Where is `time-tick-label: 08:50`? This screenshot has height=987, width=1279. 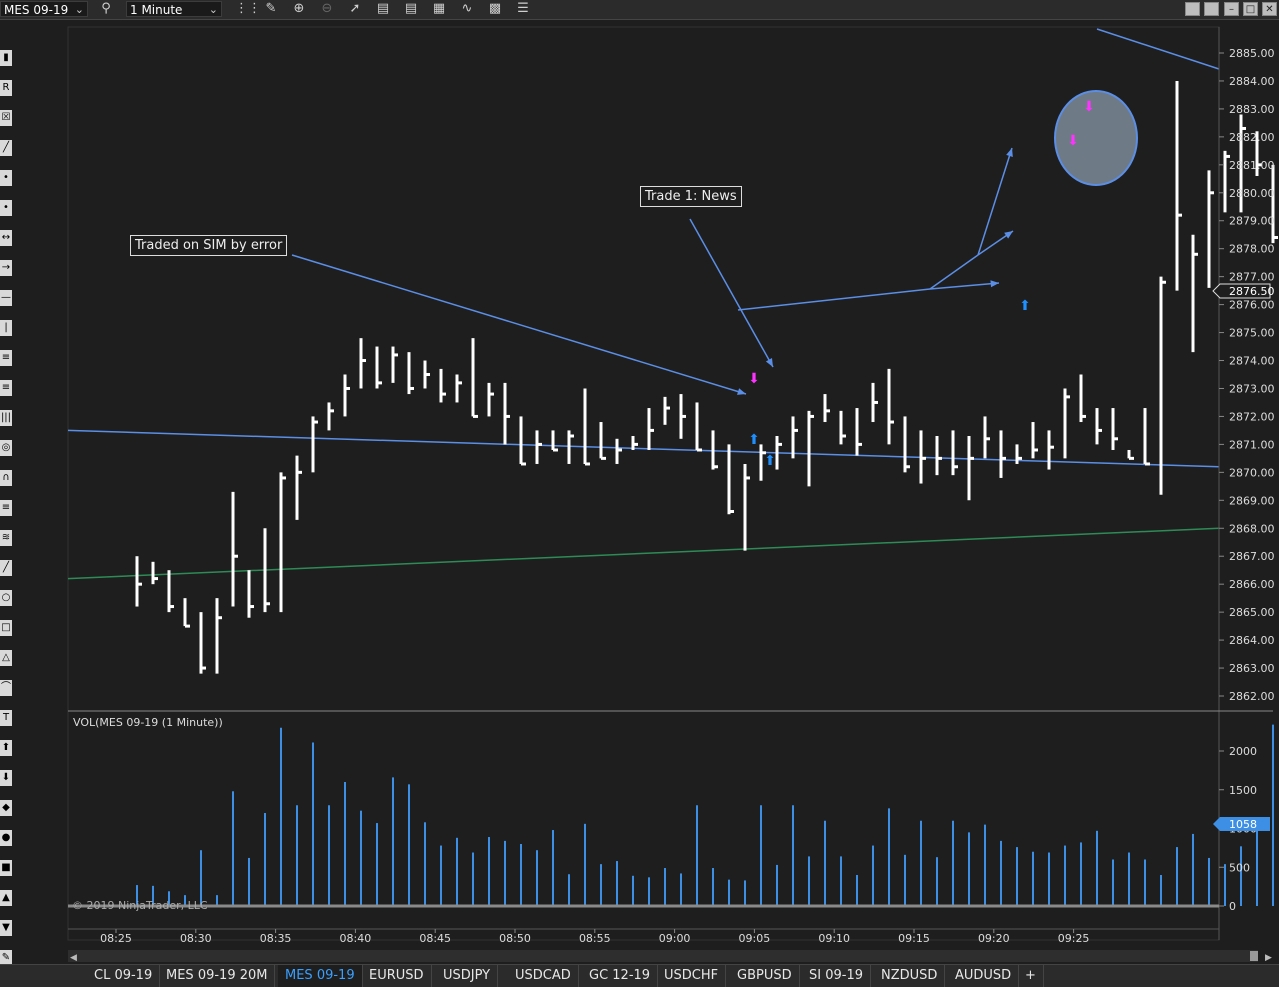
time-tick-label: 08:50 is located at coordinates (515, 938).